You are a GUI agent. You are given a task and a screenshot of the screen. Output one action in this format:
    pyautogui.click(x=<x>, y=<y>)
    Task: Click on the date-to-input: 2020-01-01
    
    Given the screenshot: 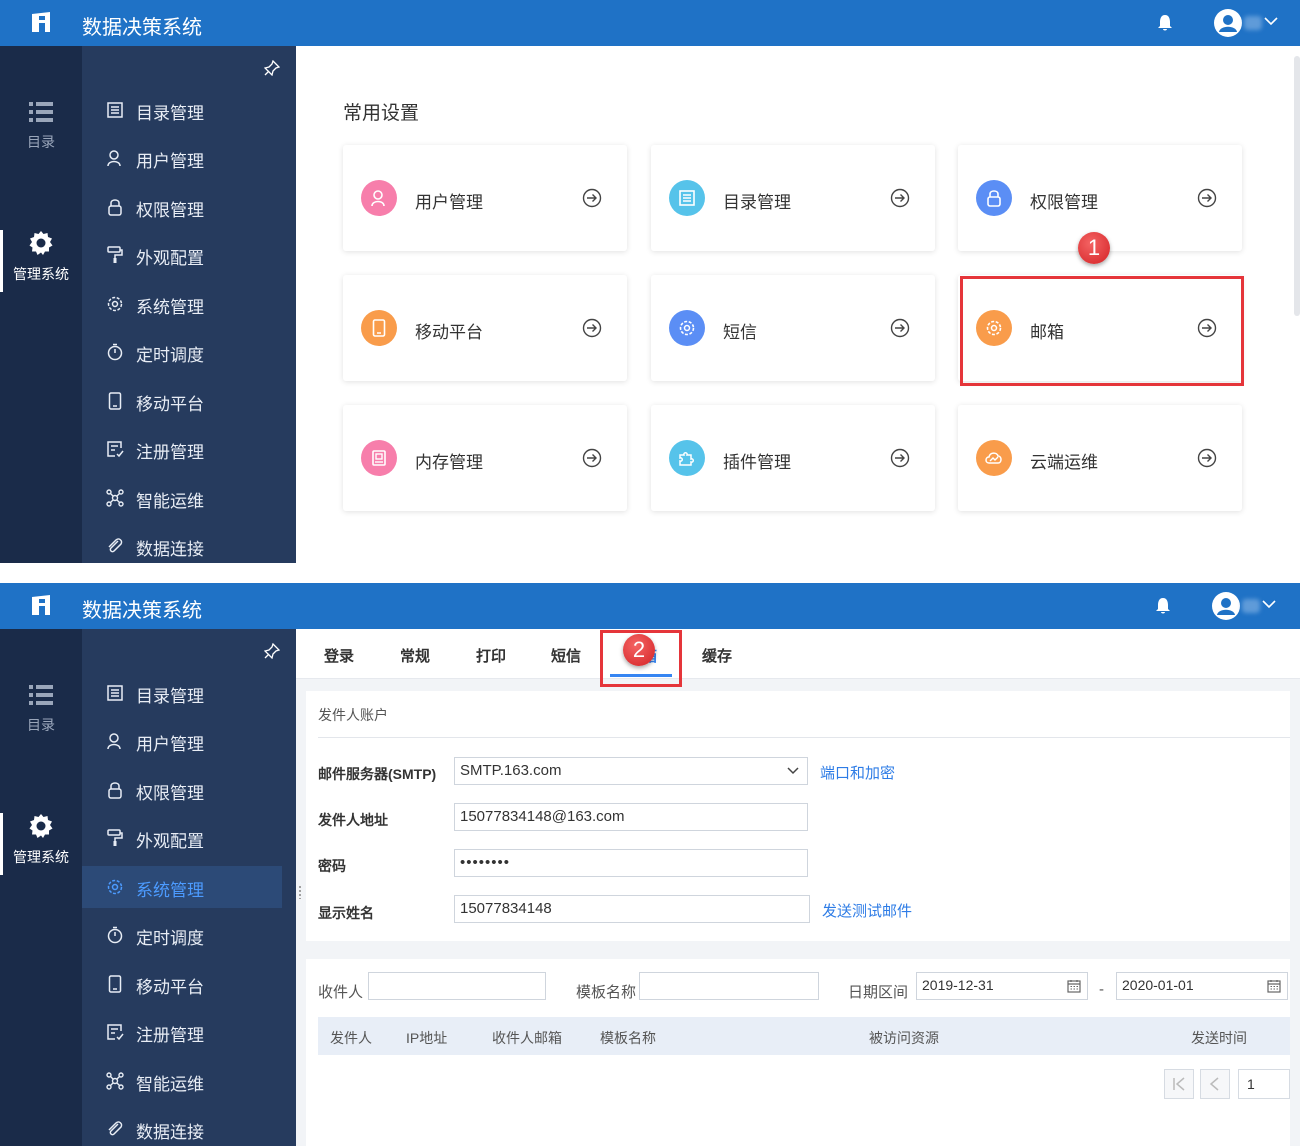 What is the action you would take?
    pyautogui.click(x=1202, y=986)
    